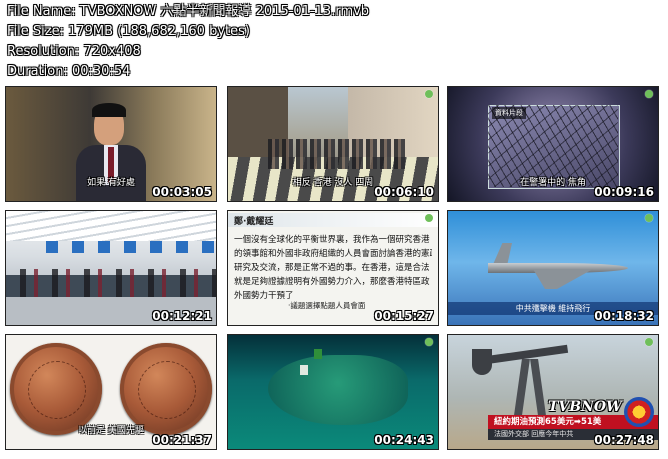 This screenshot has height=459, width=668. What do you see at coordinates (111, 392) in the screenshot?
I see `thumbnail-7: 以前是 美國先驅 00:21:37` at bounding box center [111, 392].